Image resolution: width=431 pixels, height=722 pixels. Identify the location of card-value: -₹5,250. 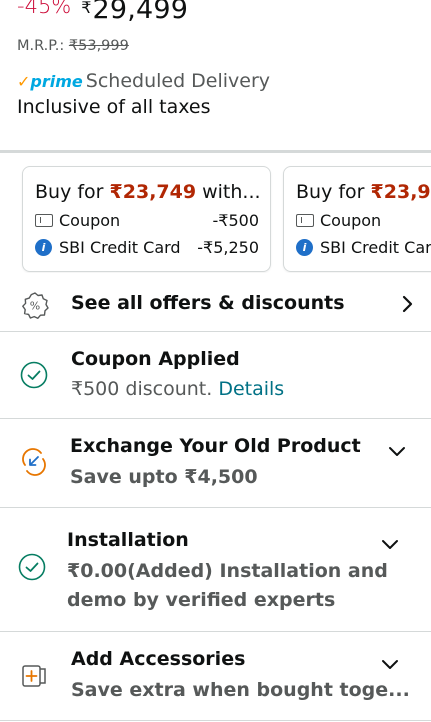
(228, 247).